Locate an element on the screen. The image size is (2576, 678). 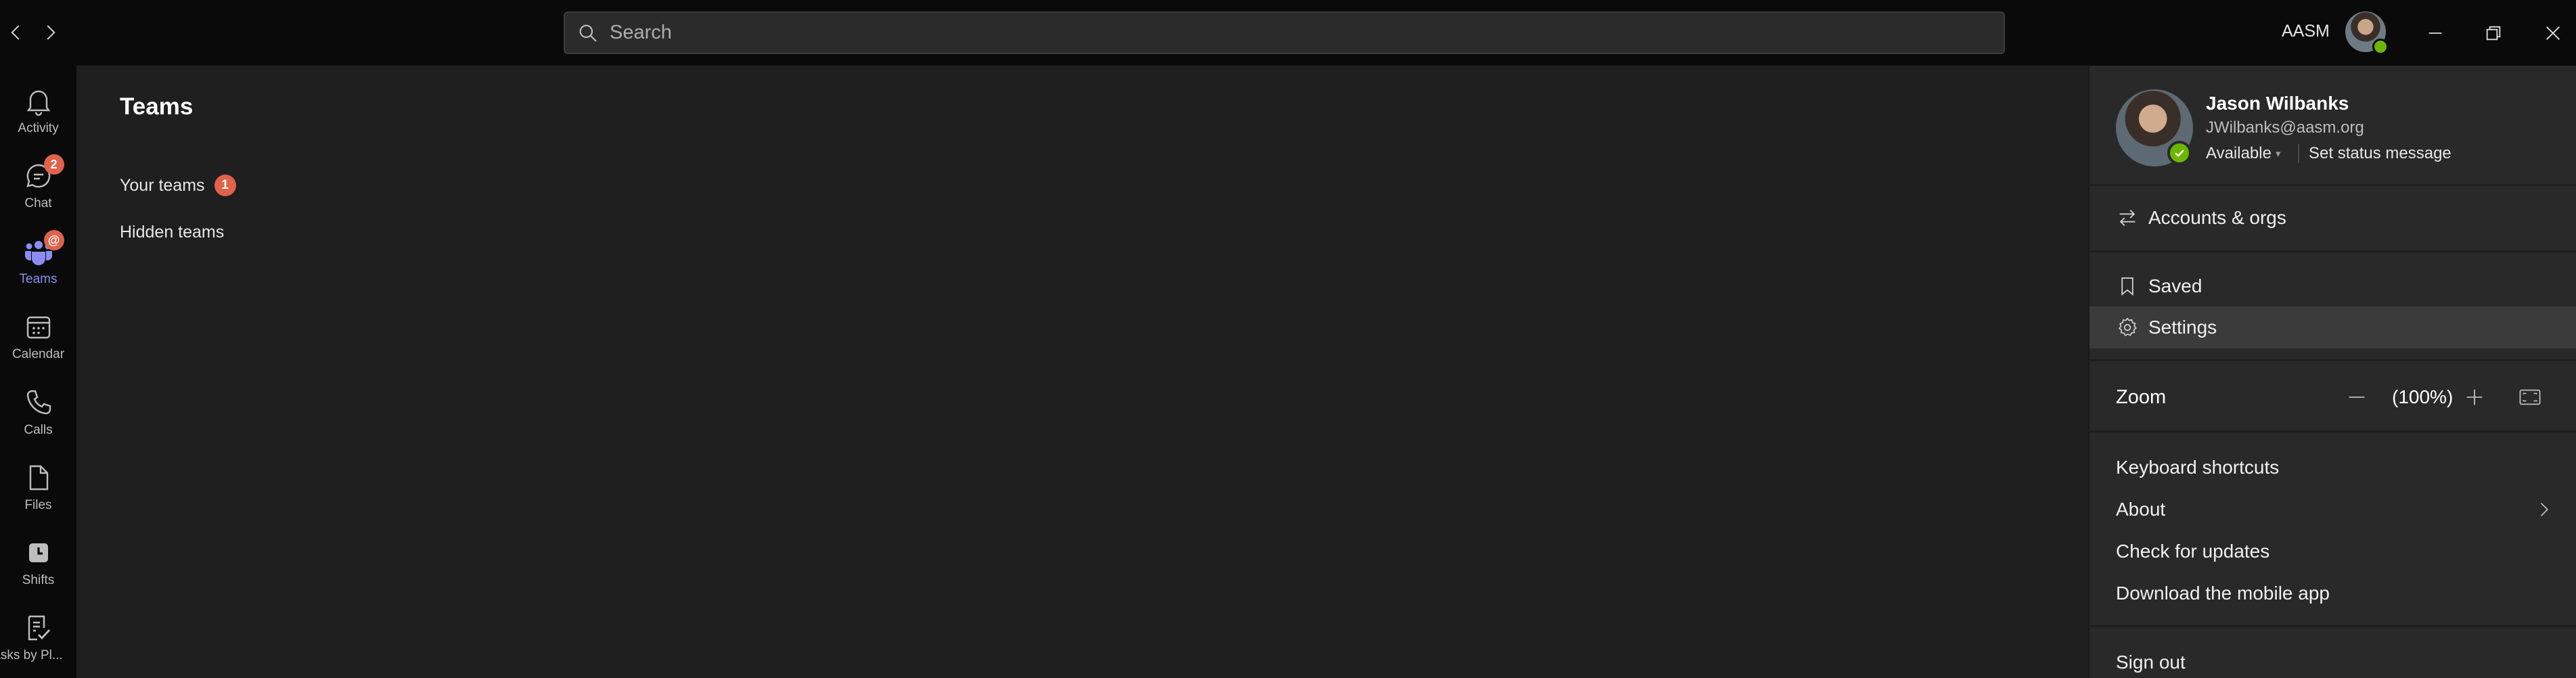
search-placeholder: Search is located at coordinates (641, 32).